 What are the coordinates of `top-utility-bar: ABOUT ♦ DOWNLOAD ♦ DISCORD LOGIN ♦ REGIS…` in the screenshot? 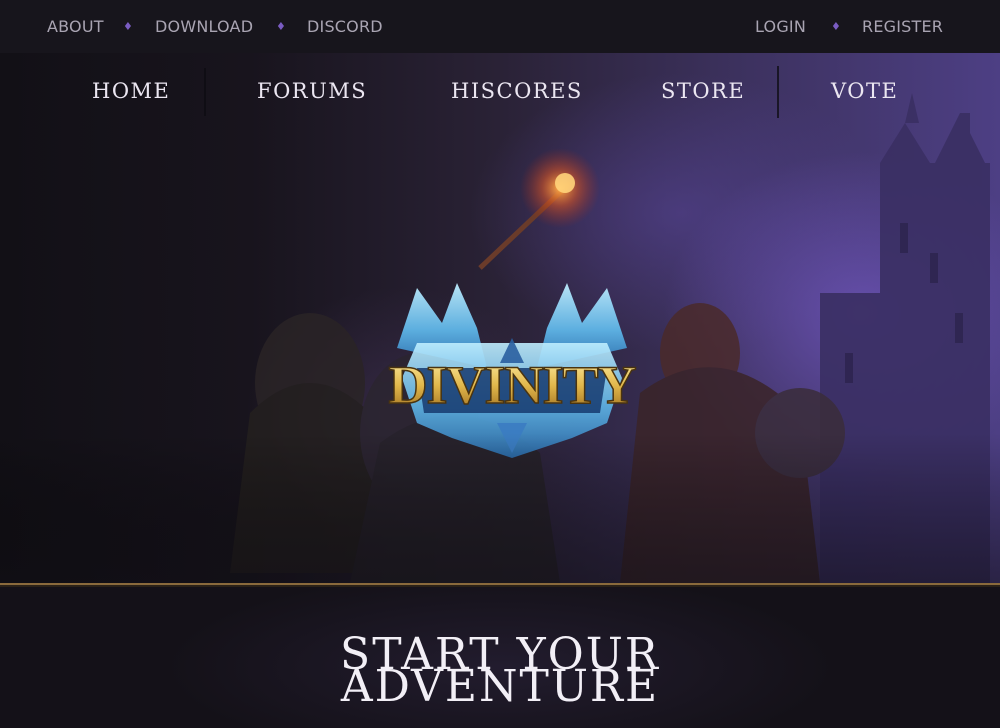 It's located at (500, 26).